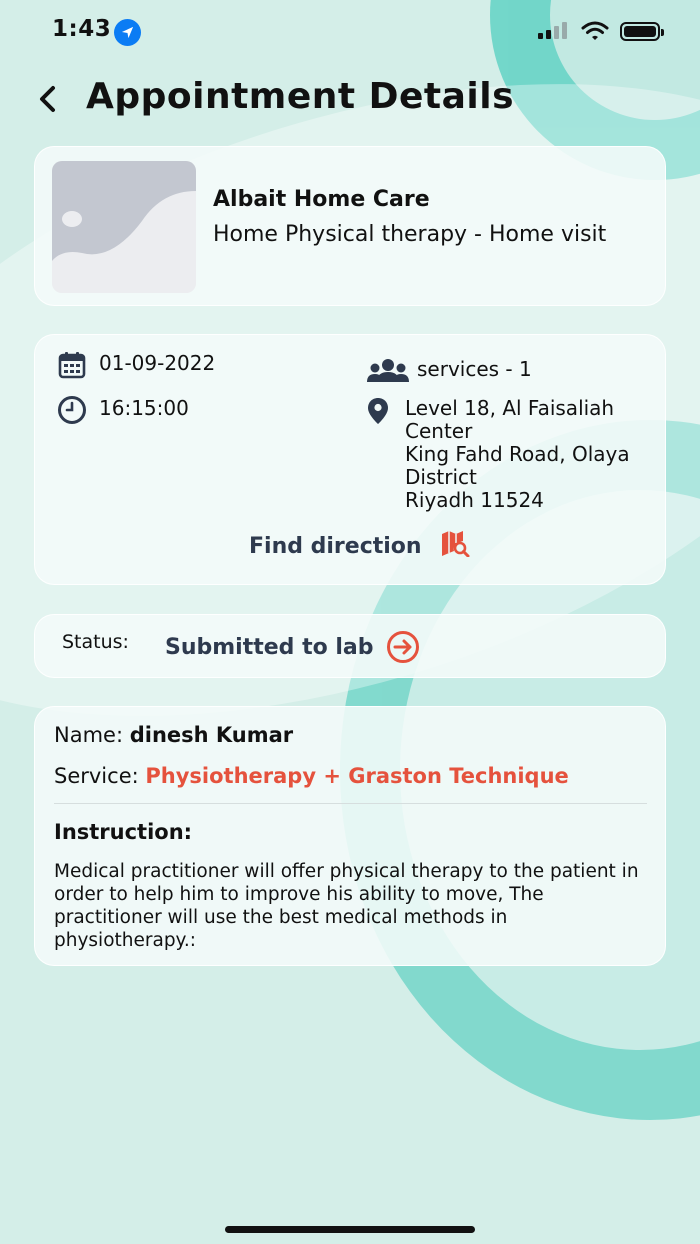 The image size is (700, 1244). Describe the element at coordinates (455, 546) in the screenshot. I see `map-search-icon` at that location.